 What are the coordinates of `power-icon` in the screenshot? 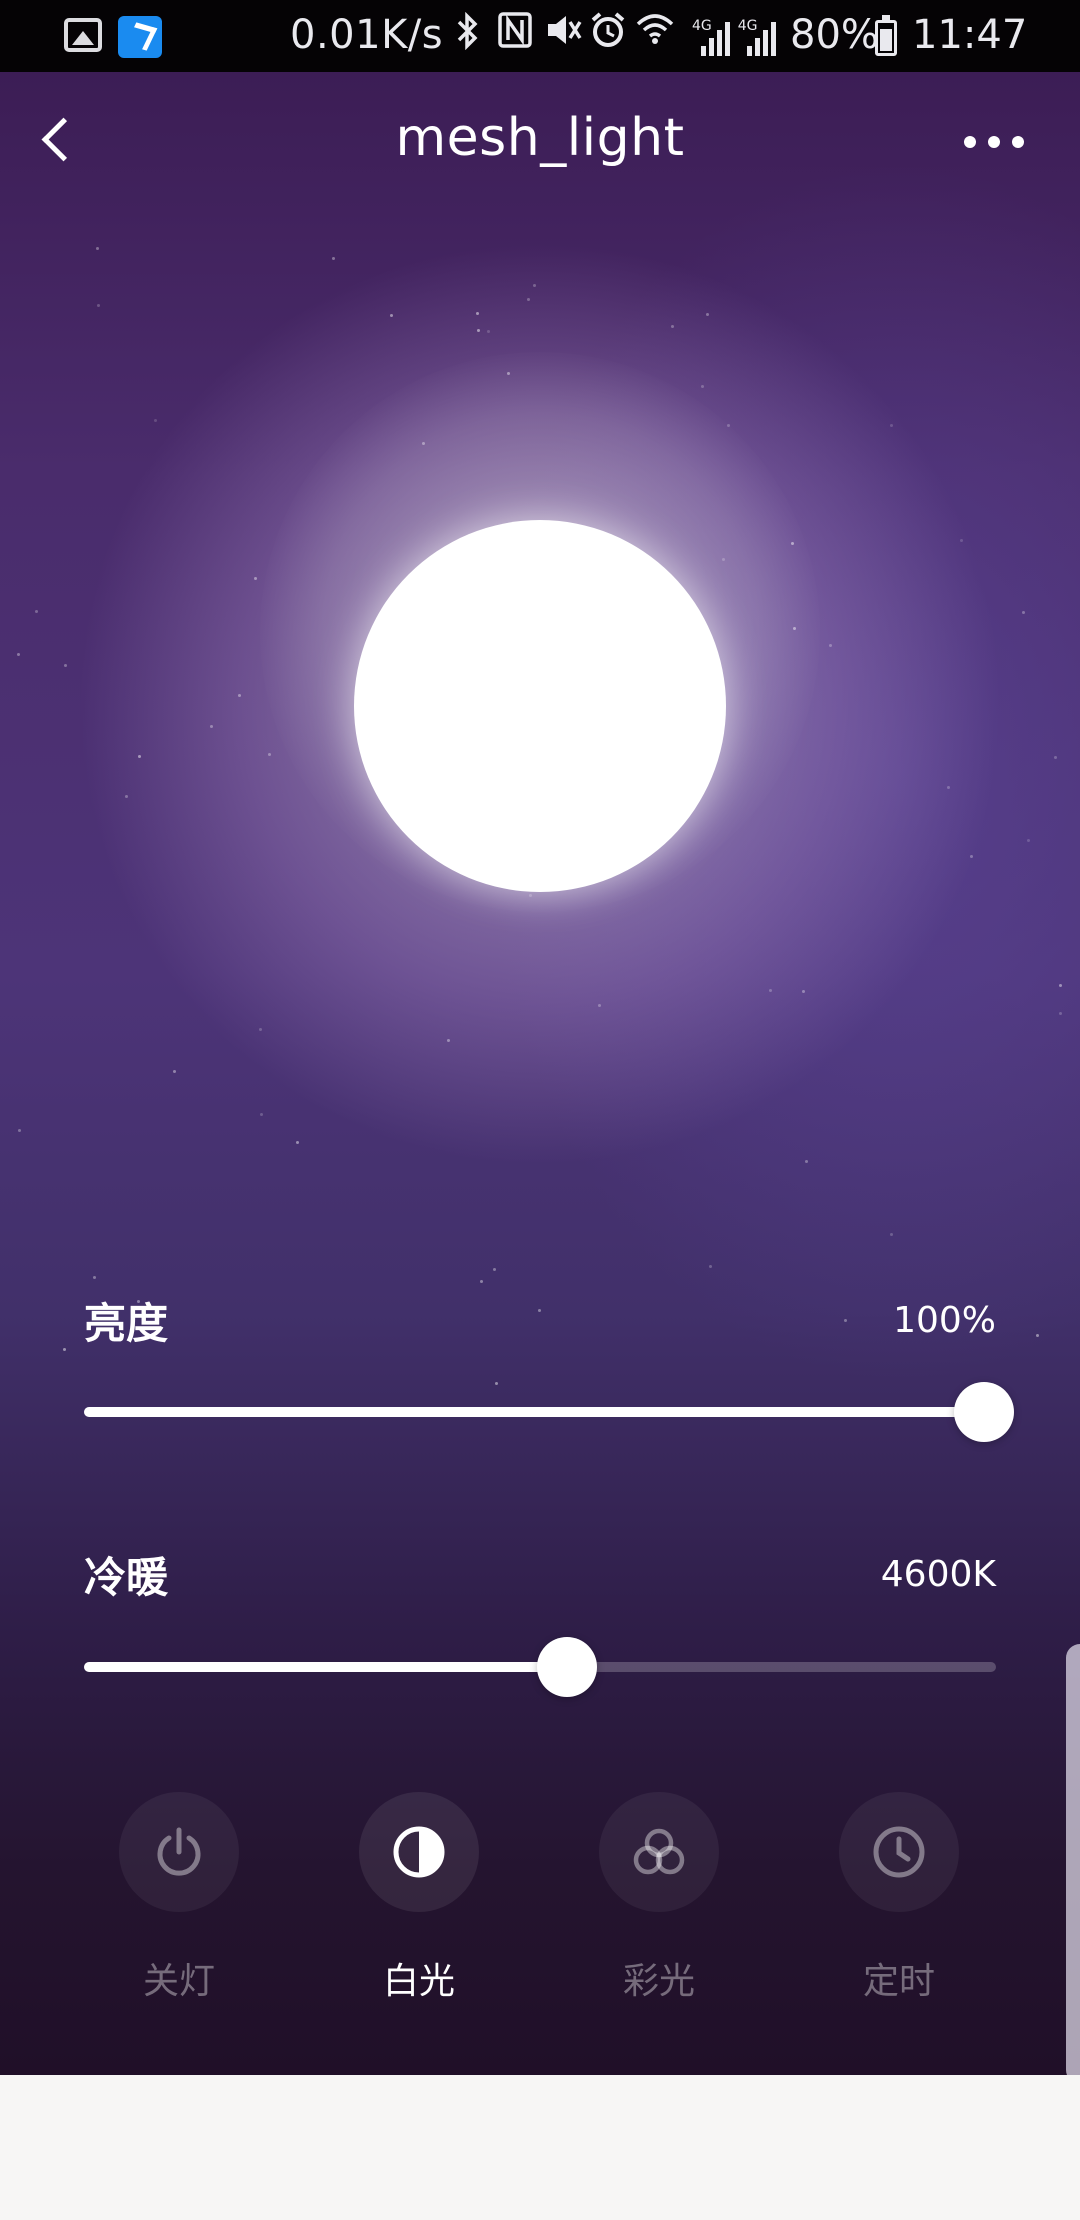 It's located at (179, 1852).